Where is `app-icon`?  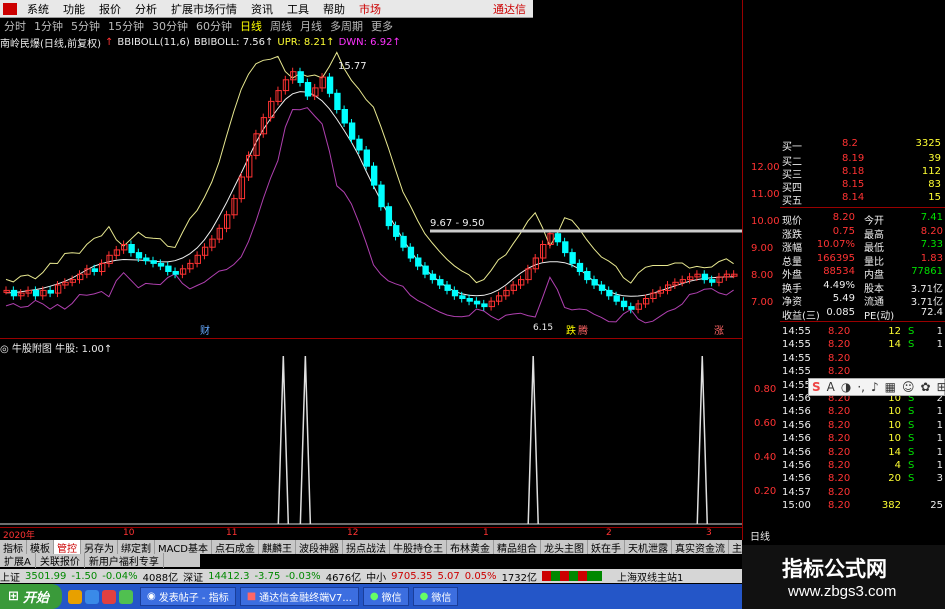
app-icon is located at coordinates (126, 596).